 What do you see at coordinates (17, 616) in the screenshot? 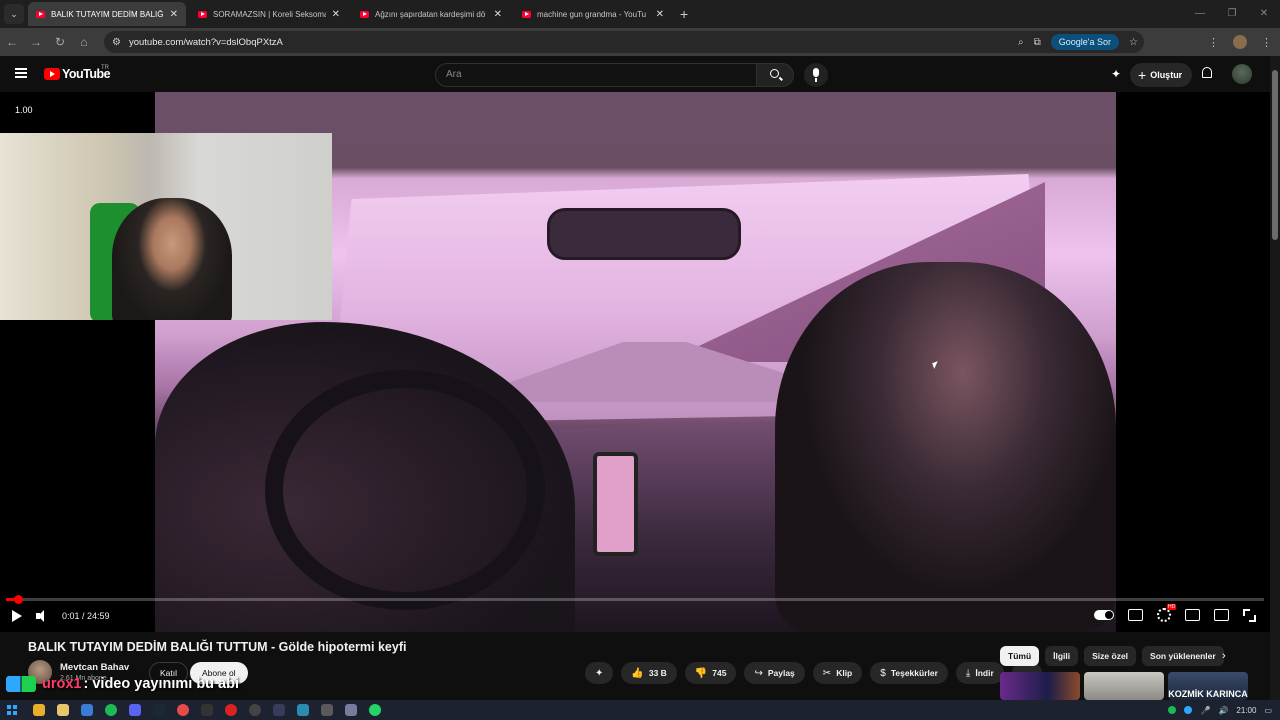
I see `play-icon` at bounding box center [17, 616].